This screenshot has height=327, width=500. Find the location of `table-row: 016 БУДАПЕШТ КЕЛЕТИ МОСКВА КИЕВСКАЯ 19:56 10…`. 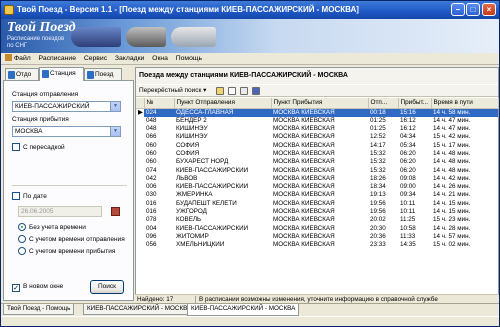

table-row: 016 БУДАПЕШТ КЕЛЕТИ МОСКВА КИЕВСКАЯ 19:56 10… is located at coordinates (317, 204).